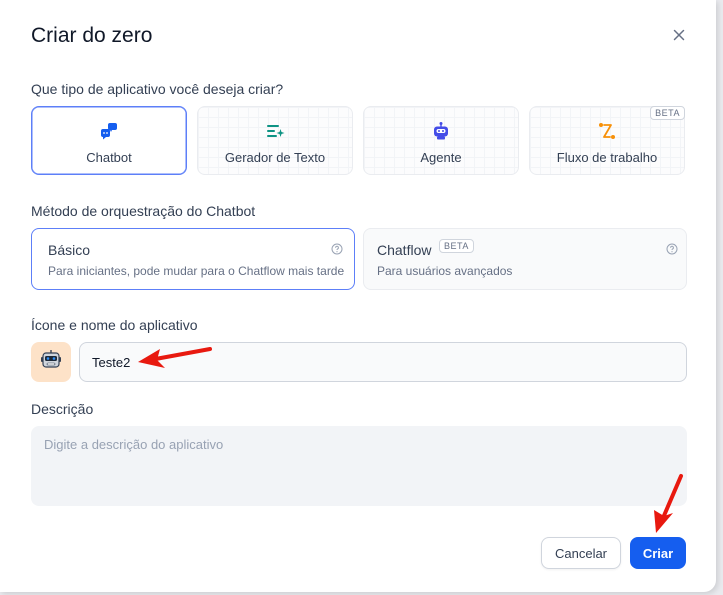 The height and width of the screenshot is (595, 723). I want to click on workflow-beta-badge: BETA, so click(667, 113).